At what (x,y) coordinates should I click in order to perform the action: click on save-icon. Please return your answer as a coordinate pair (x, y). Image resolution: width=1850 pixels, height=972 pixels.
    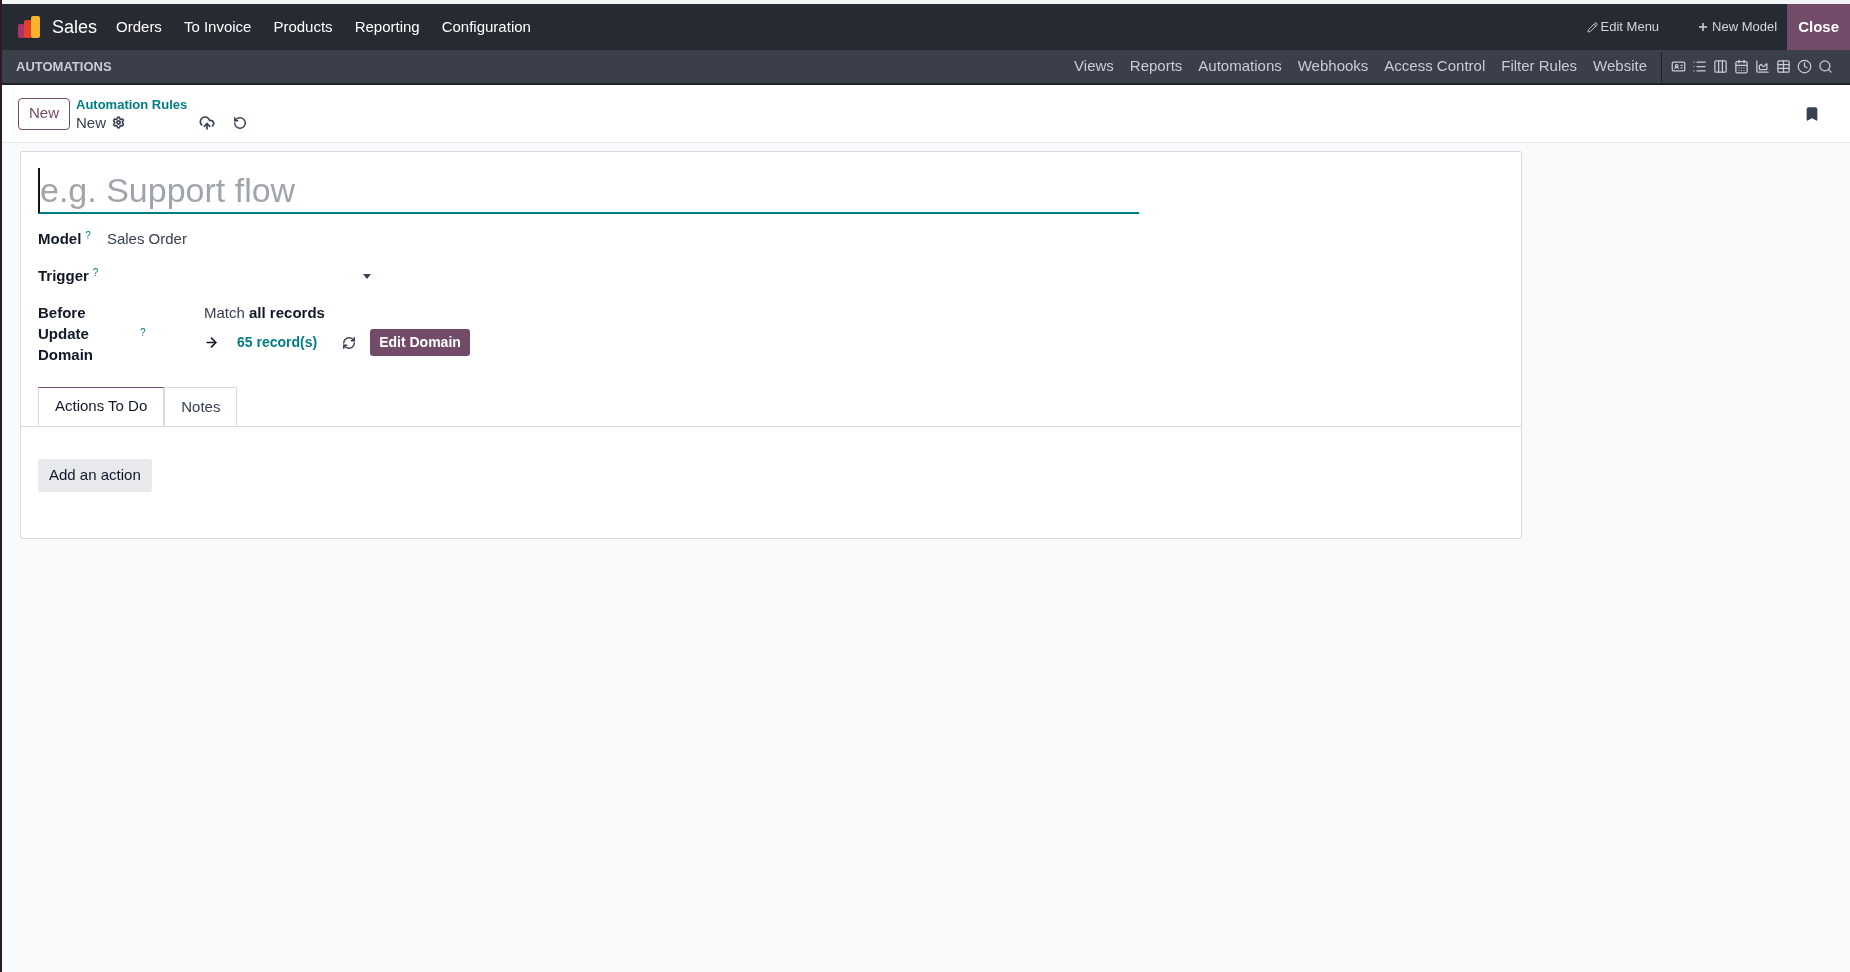
    Looking at the image, I should click on (207, 122).